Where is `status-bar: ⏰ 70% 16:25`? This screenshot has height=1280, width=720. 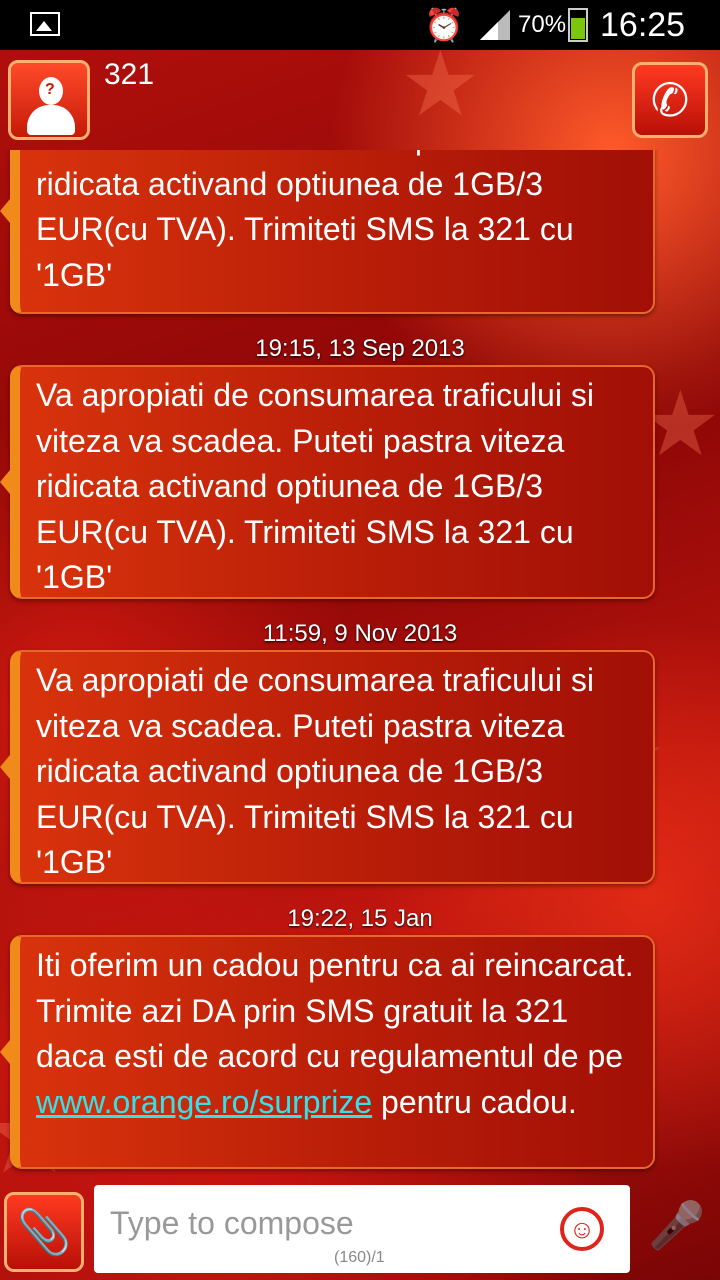
status-bar: ⏰ 70% 16:25 is located at coordinates (360, 25).